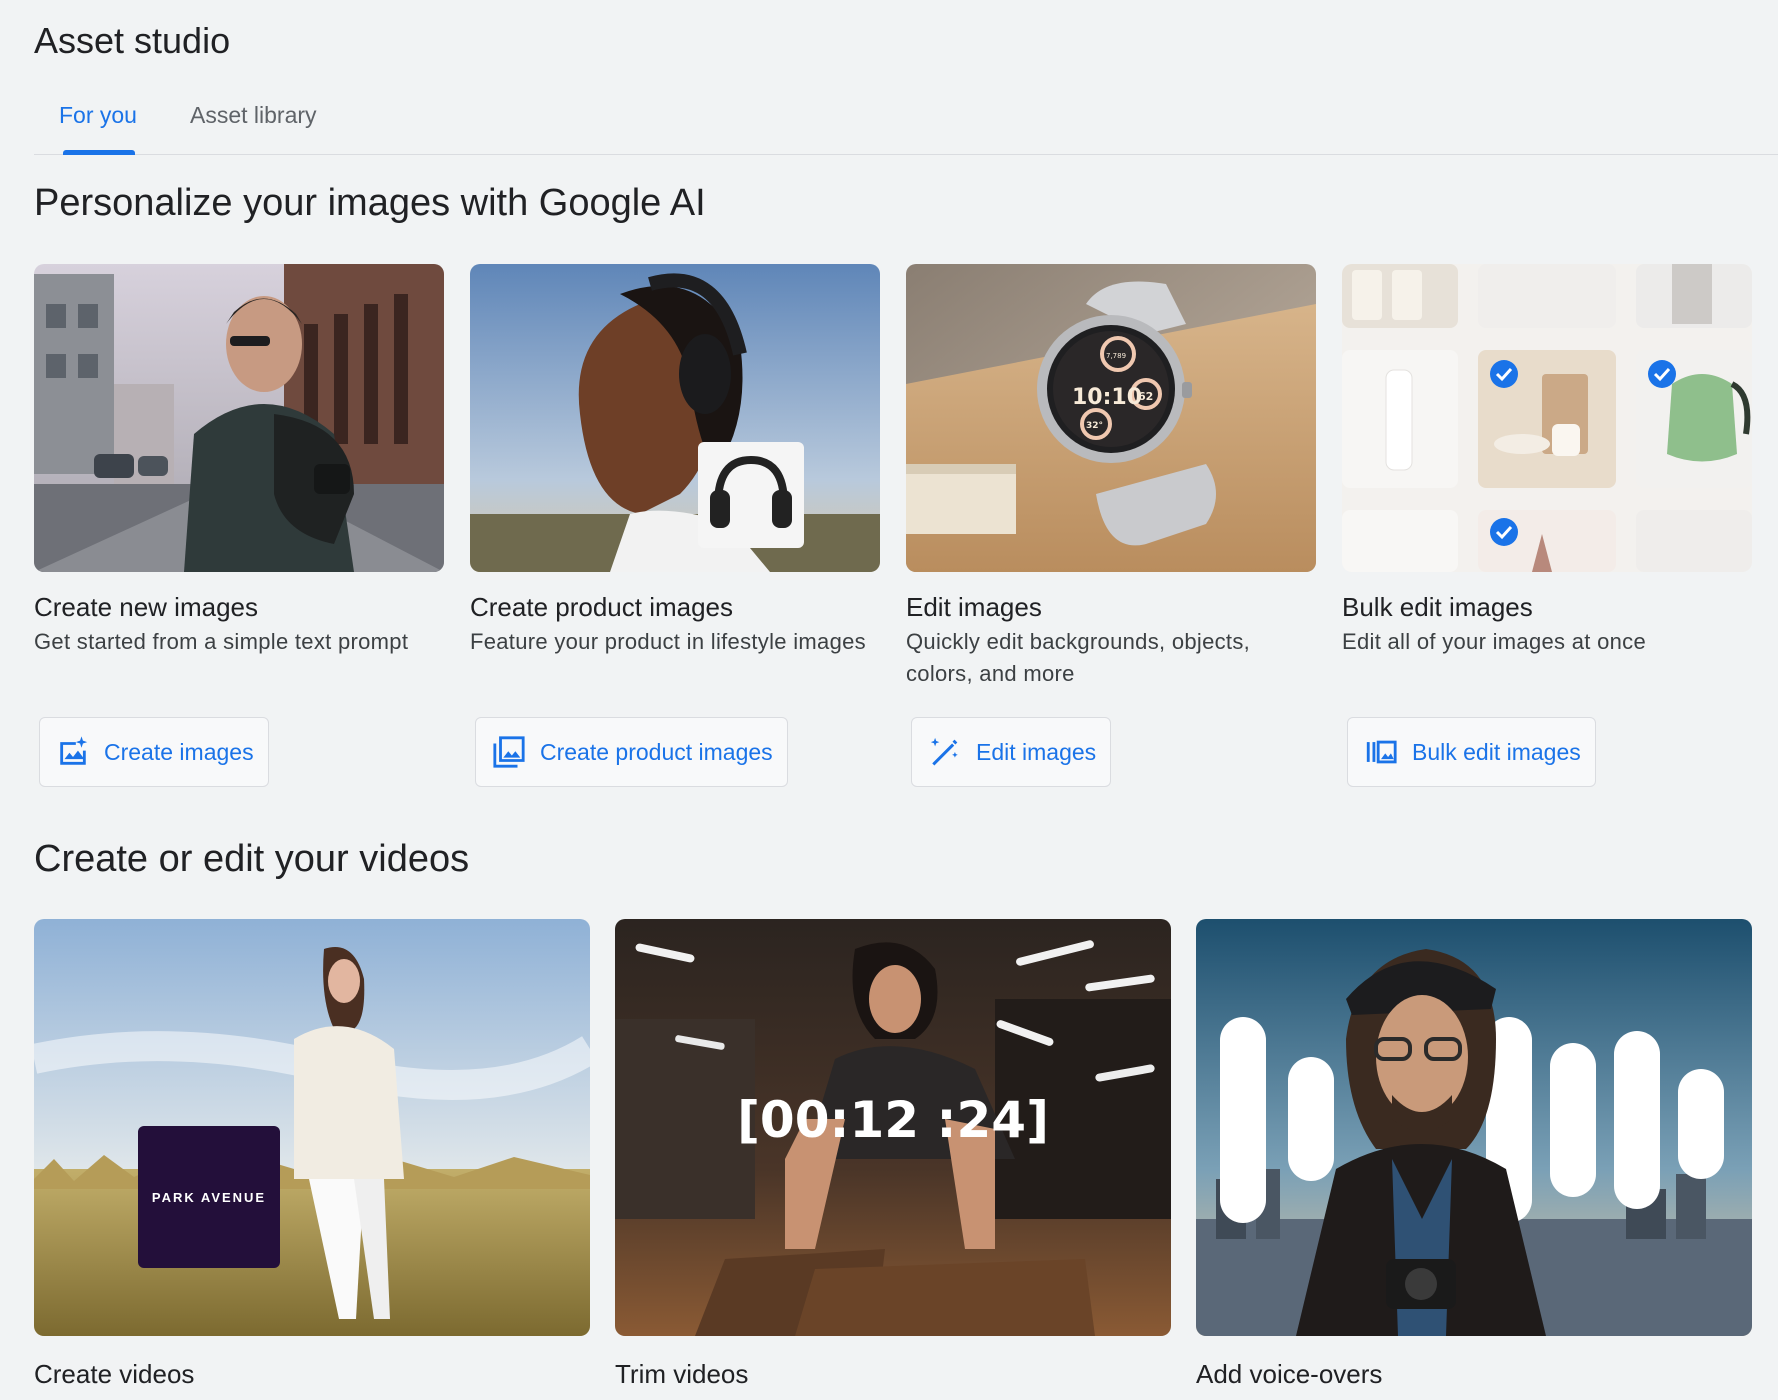 This screenshot has width=1778, height=1400. I want to click on card-title: Trim videos, so click(682, 1374).